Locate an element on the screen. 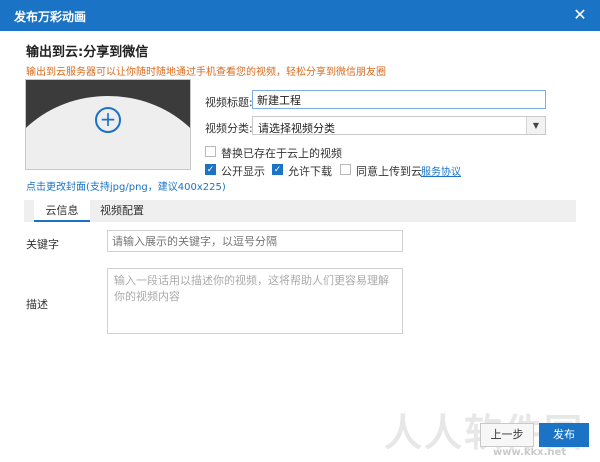 This screenshot has width=600, height=462. tab-cloud-info: 云信息 is located at coordinates (62, 211).